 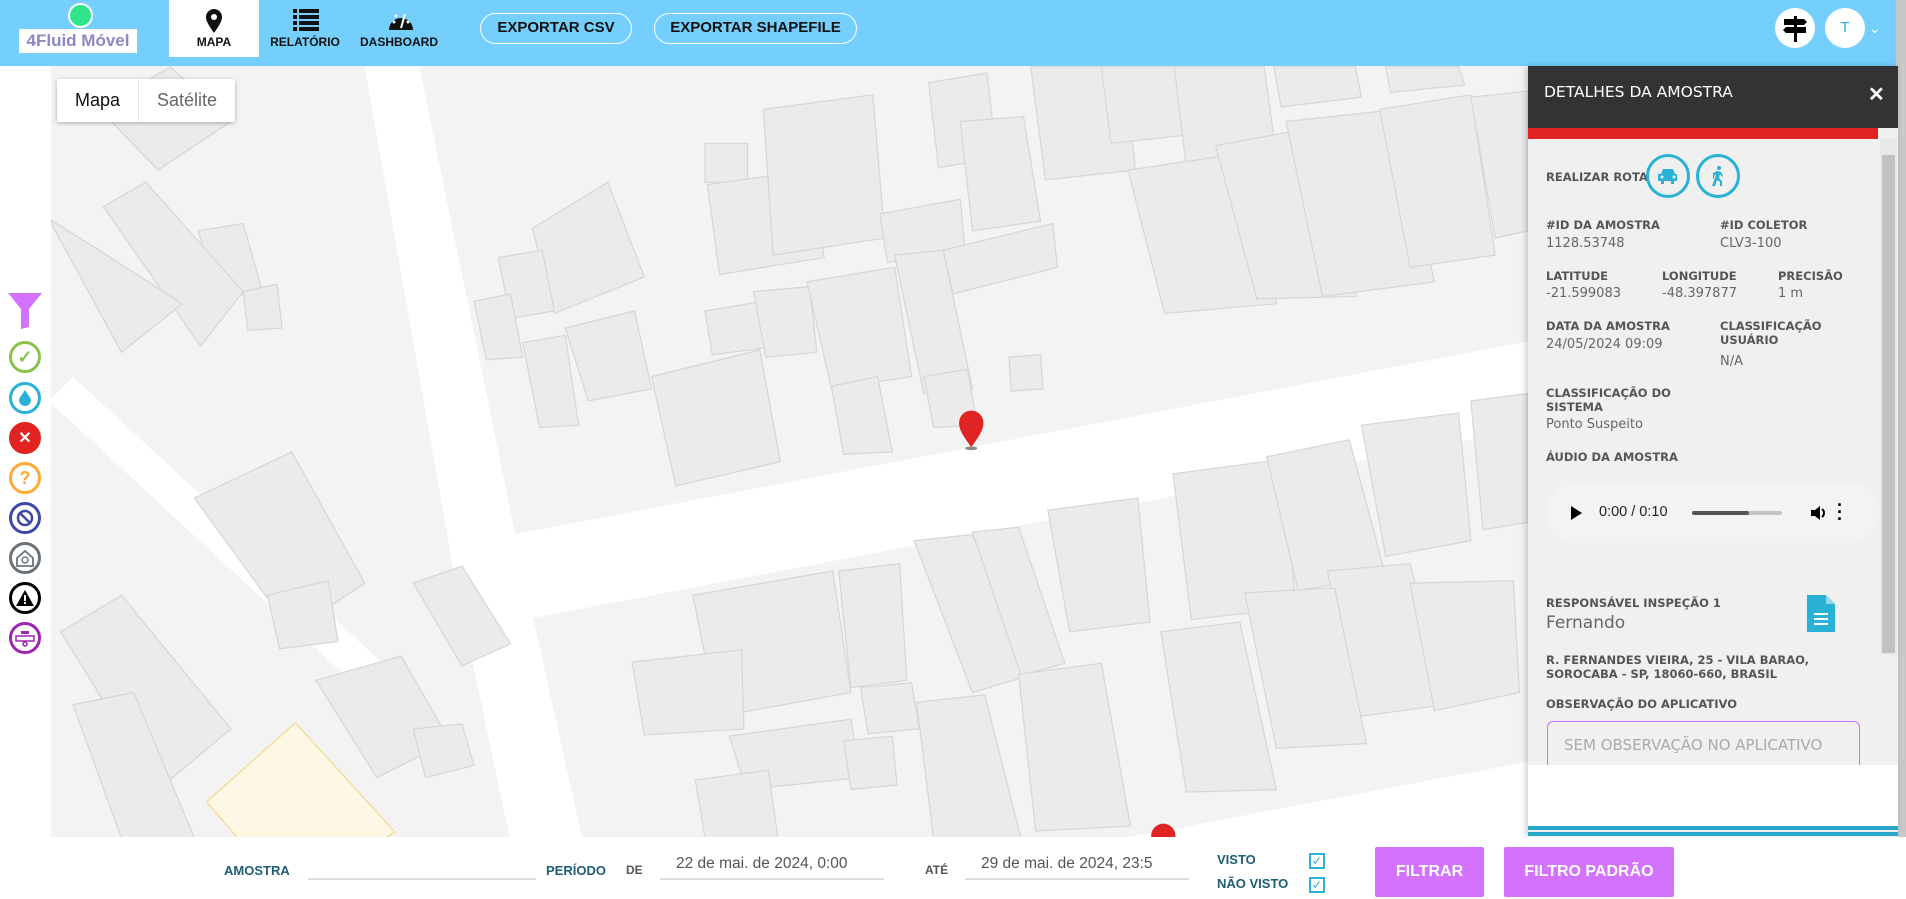 I want to click on signpost-button, so click(x=1795, y=28).